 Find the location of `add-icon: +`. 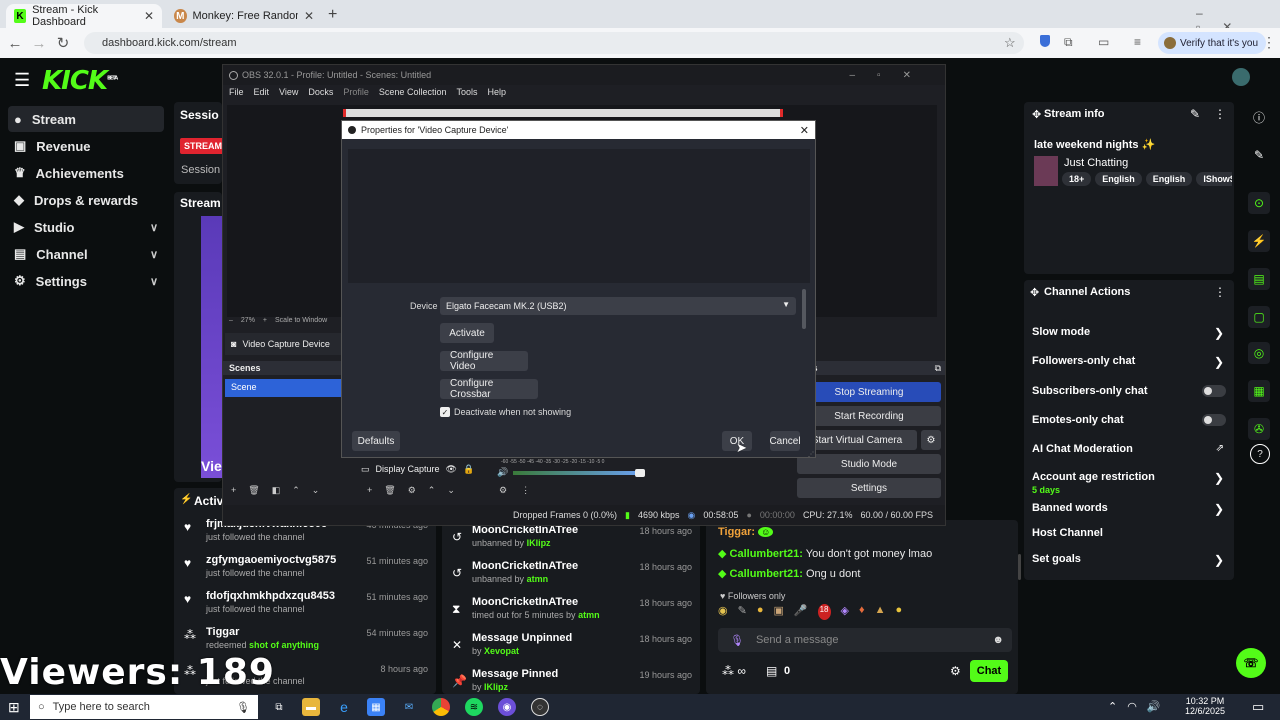

add-icon: + is located at coordinates (369, 494).